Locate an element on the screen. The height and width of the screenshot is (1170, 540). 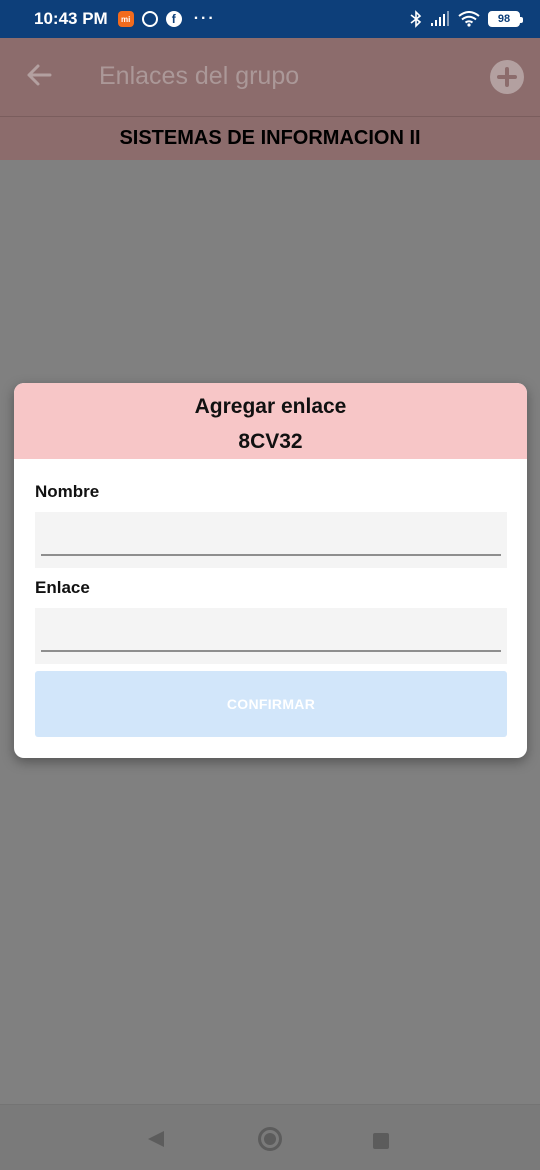
dialog-header: Agregar enlace 8CV32 is located at coordinates (270, 421).